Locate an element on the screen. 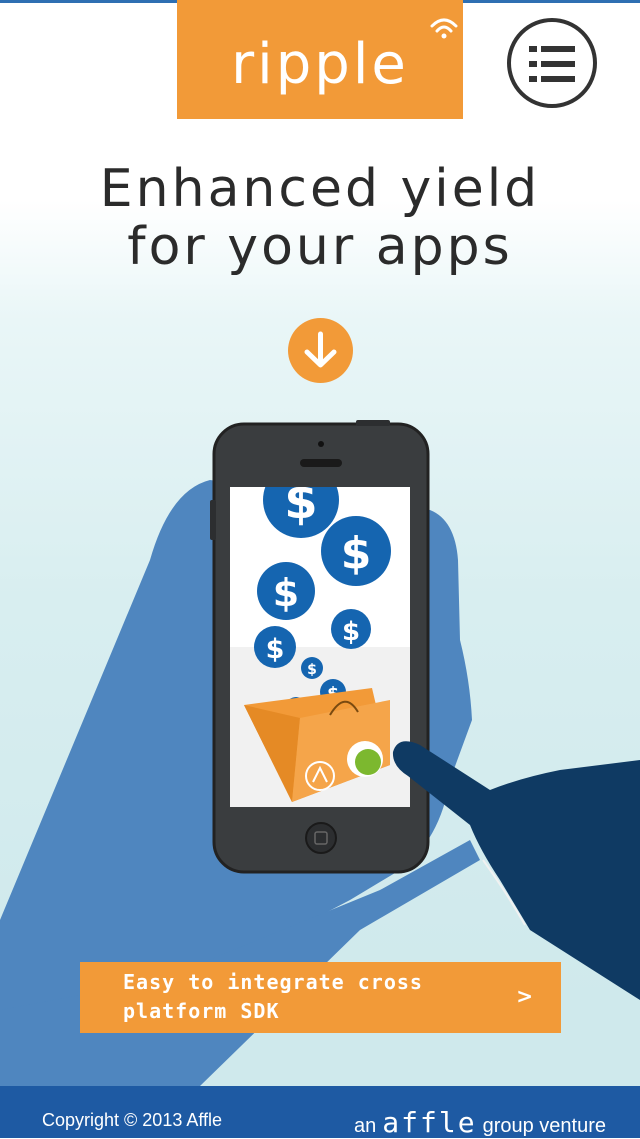  scroll-down-button is located at coordinates (320, 350).